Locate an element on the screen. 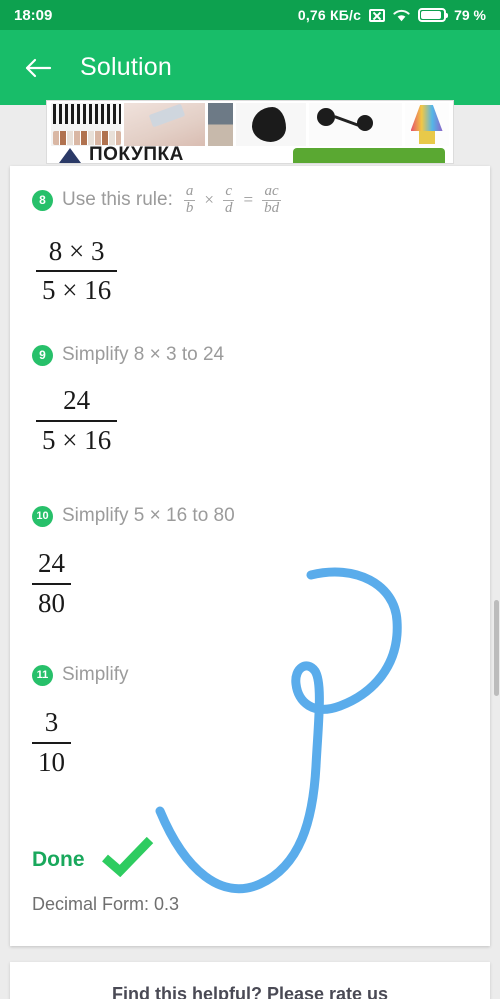 Image resolution: width=500 pixels, height=999 pixels. rule-formula: a b × c d = ac bd is located at coordinates (232, 200).